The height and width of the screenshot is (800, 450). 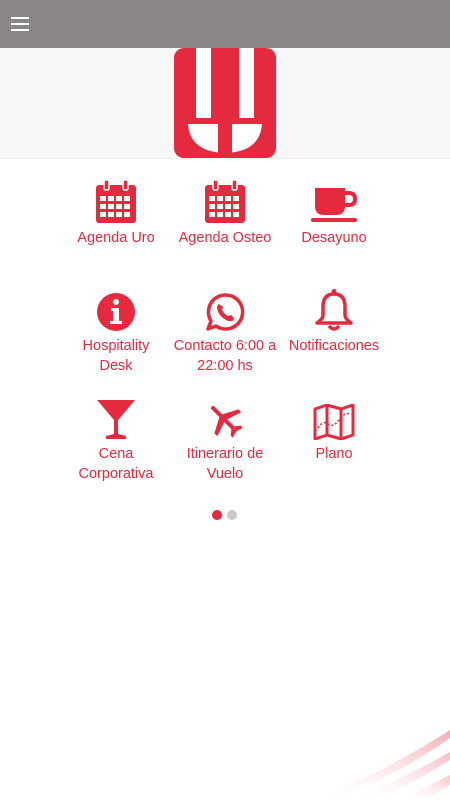 I want to click on page-dot-active, so click(x=217, y=515).